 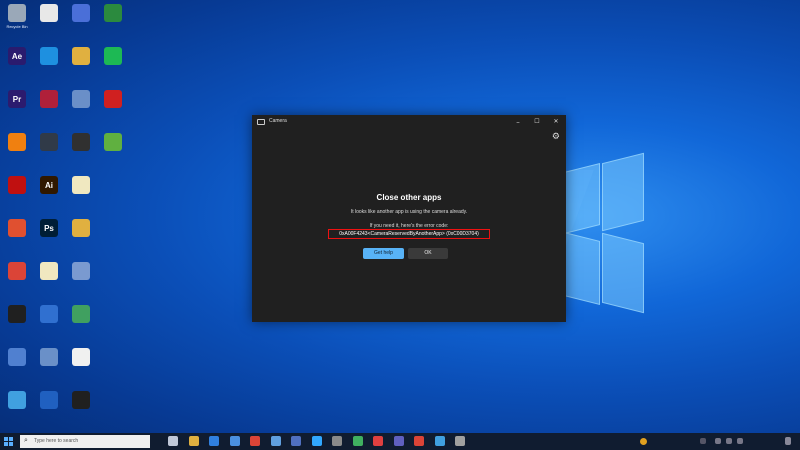 What do you see at coordinates (49, 228) in the screenshot?
I see `desktop-shortcut: Ps` at bounding box center [49, 228].